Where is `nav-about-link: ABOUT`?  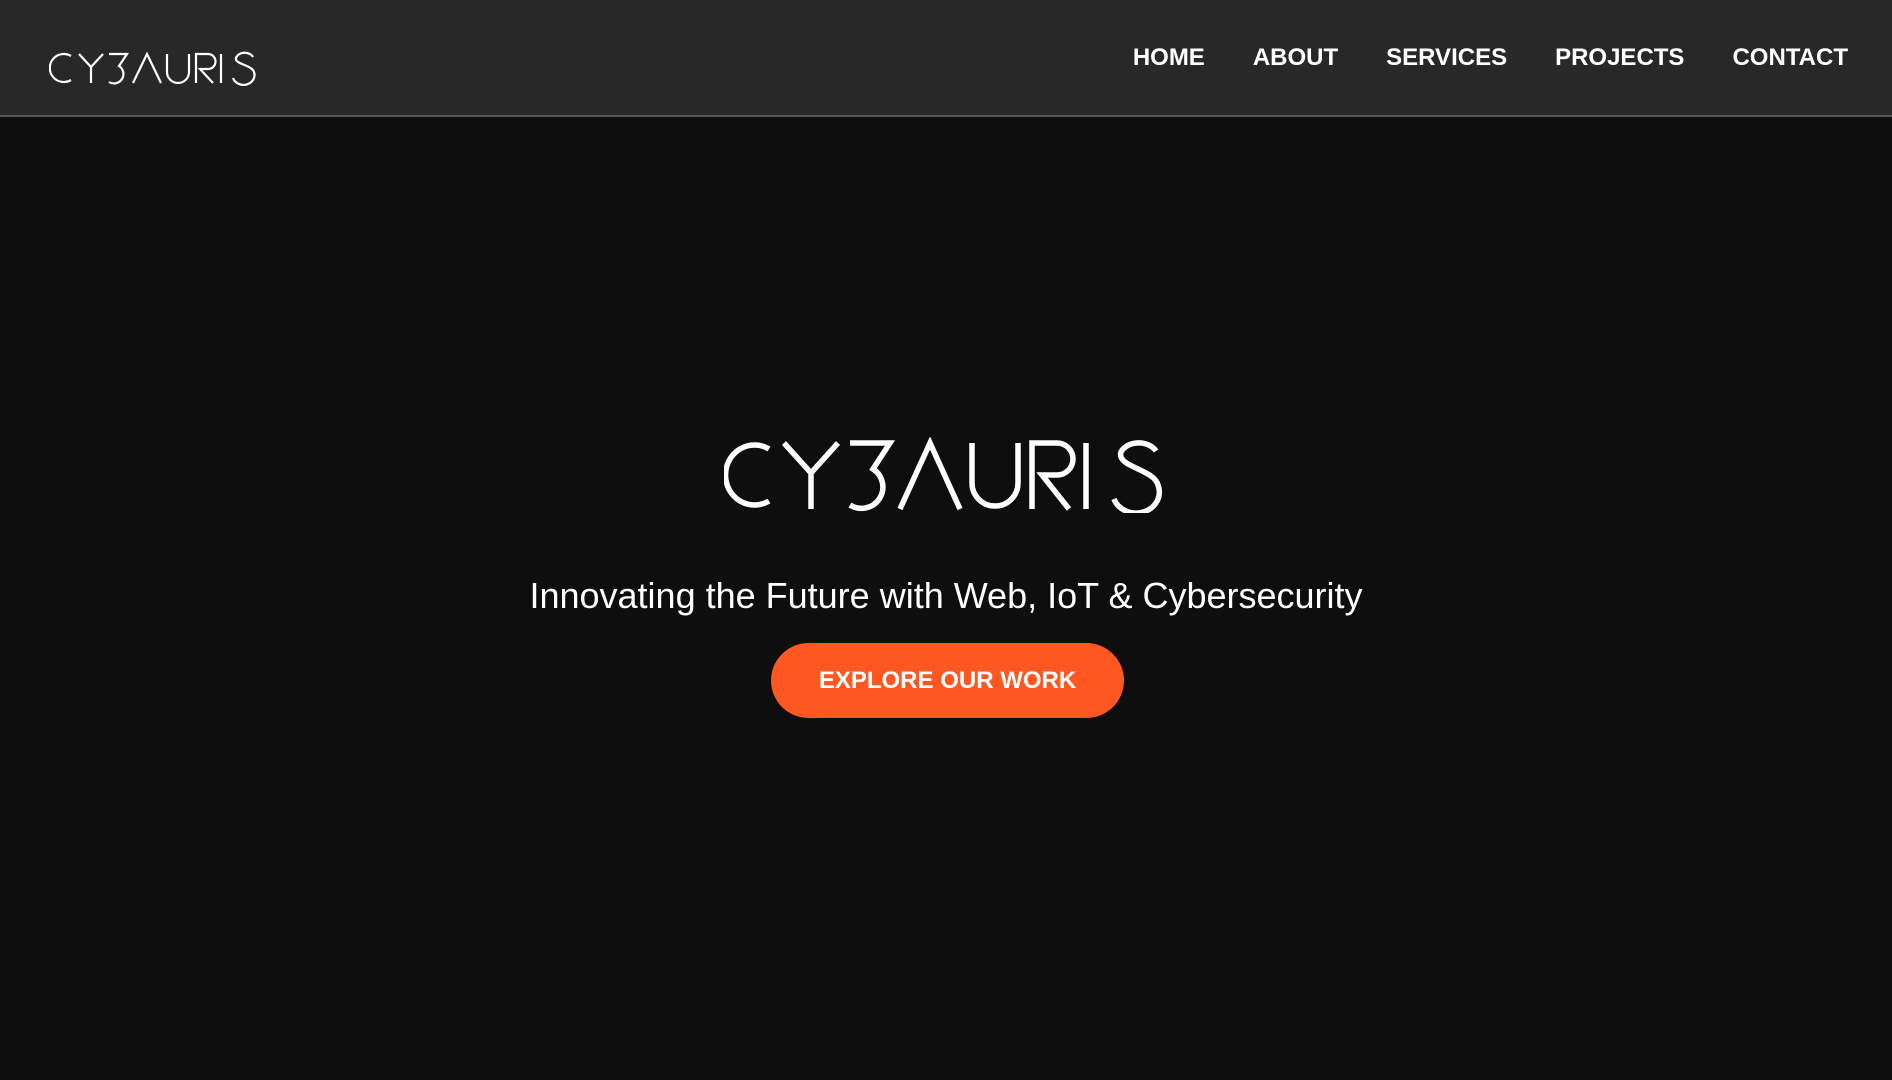
nav-about-link: ABOUT is located at coordinates (1295, 58).